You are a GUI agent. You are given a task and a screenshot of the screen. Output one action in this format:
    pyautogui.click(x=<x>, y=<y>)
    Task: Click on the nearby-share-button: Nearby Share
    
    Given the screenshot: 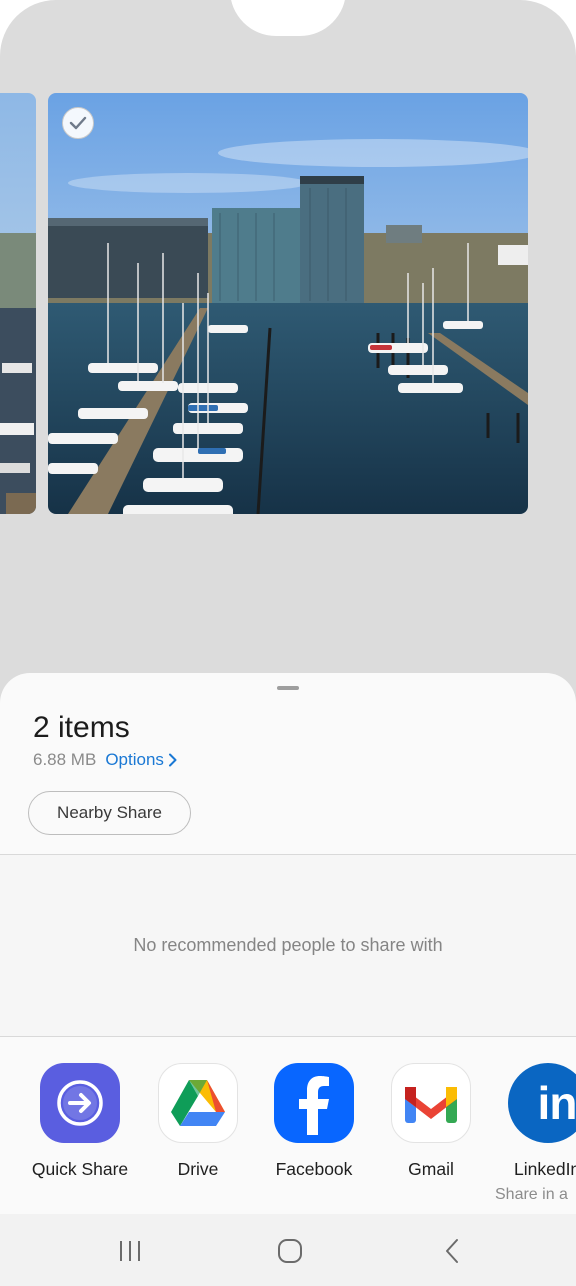 What is the action you would take?
    pyautogui.click(x=109, y=813)
    